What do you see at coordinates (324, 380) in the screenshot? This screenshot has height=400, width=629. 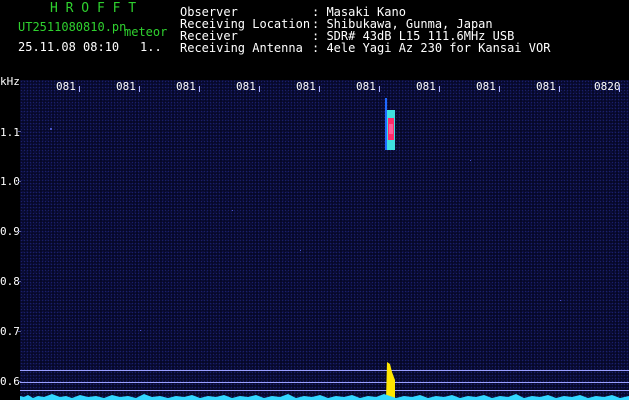 I see `reference-lines` at bounding box center [324, 380].